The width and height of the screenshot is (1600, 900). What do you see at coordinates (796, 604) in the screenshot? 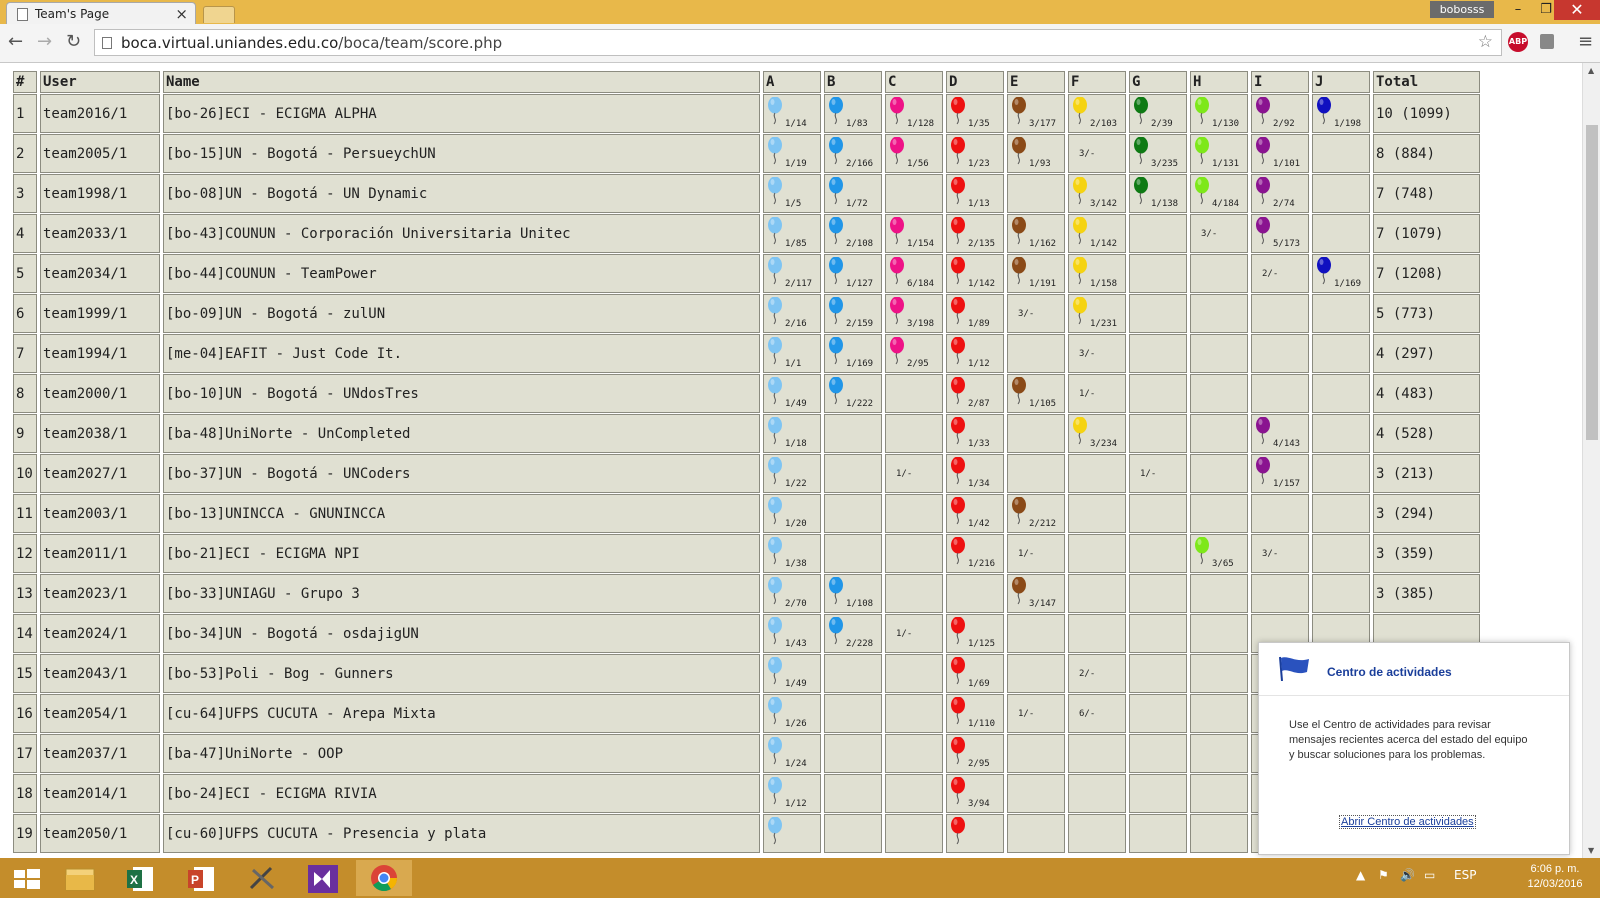
I see `problem-result: 2/70` at bounding box center [796, 604].